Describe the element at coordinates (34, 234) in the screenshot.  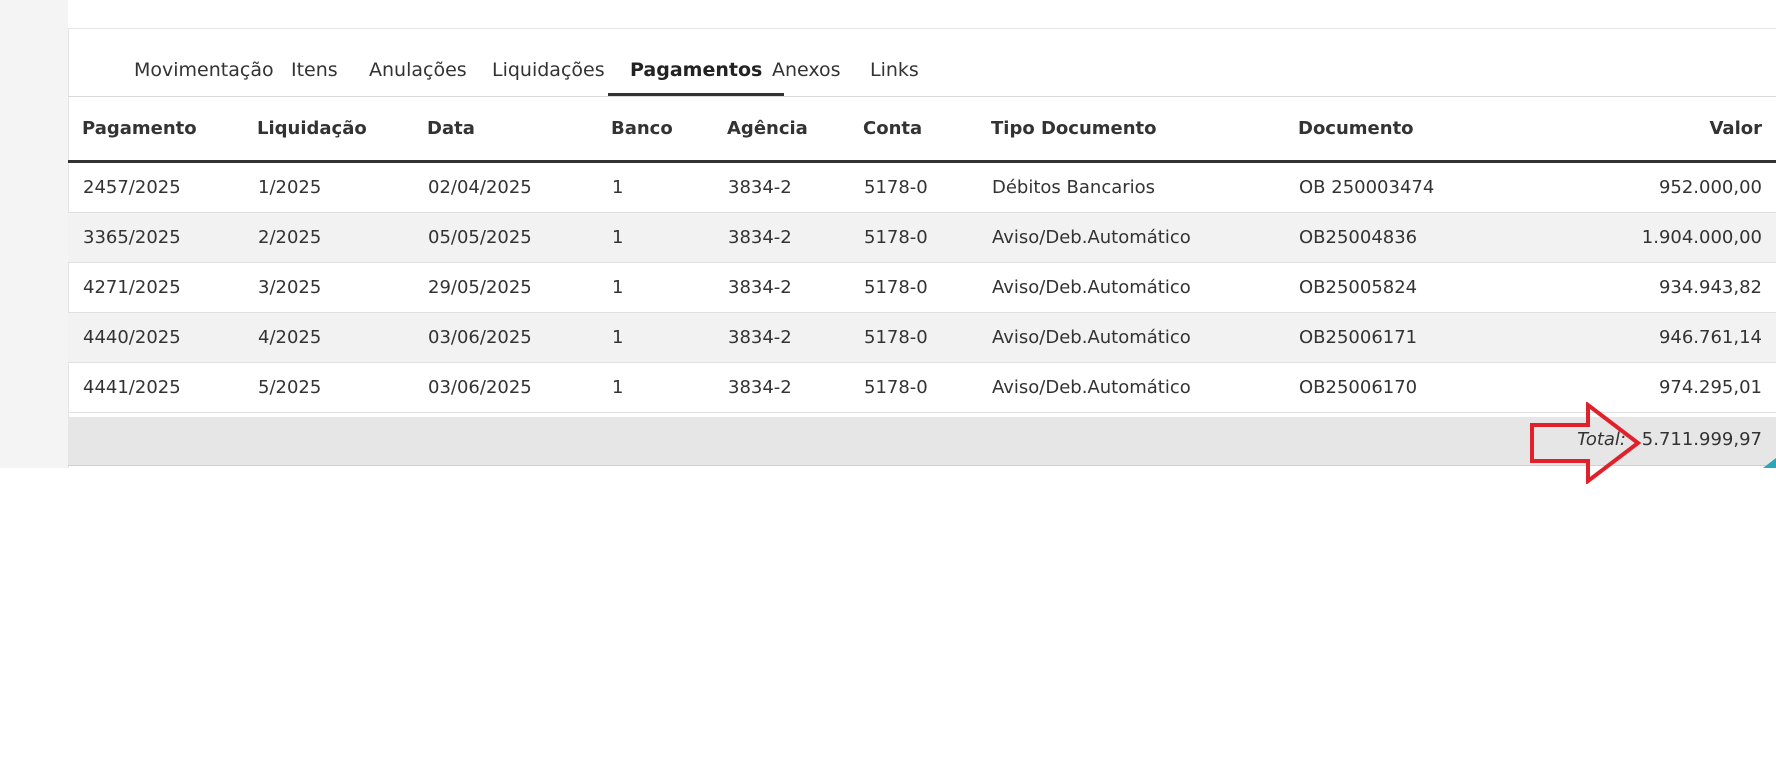
I see `left-sidebar-strip` at that location.